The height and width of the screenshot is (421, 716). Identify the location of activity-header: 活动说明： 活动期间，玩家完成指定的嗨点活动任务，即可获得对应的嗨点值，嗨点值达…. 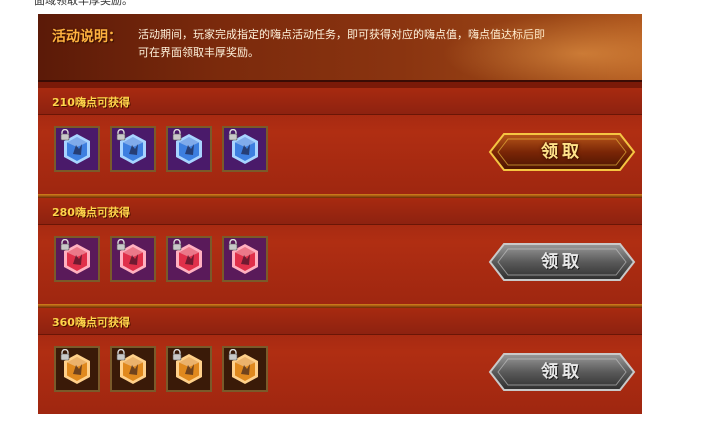
(340, 48).